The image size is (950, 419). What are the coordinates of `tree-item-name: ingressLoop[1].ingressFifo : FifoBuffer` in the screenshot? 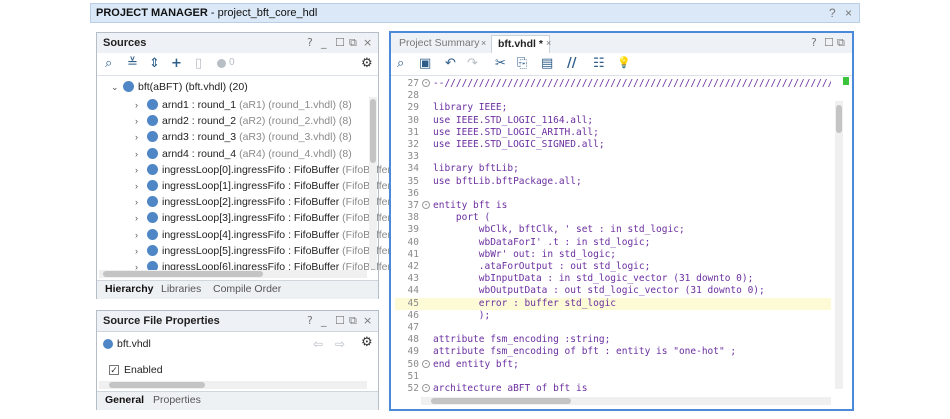 It's located at (251, 186).